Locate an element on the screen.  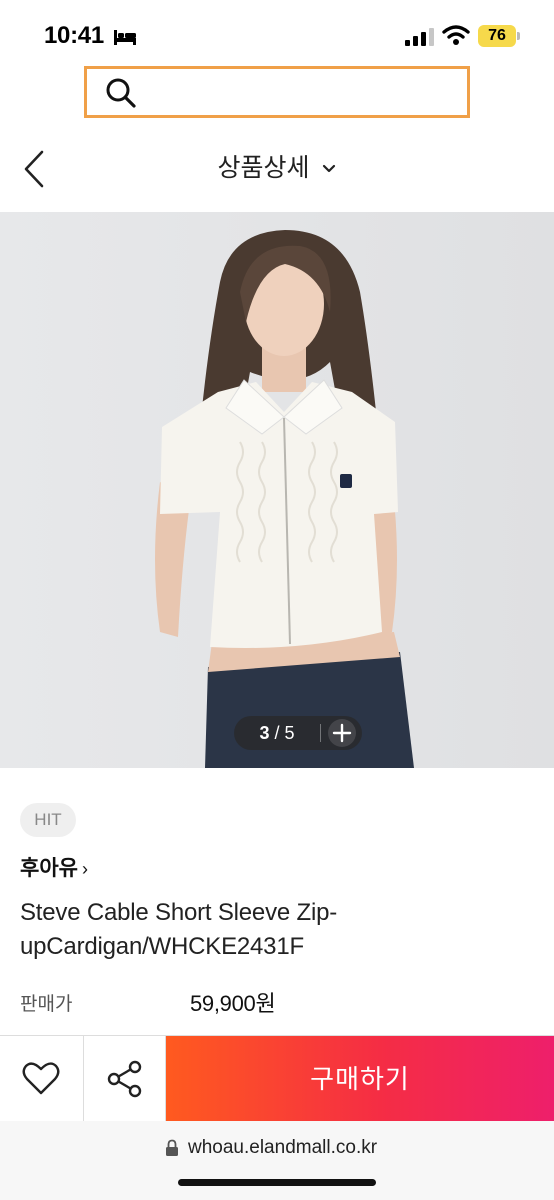
search-icon is located at coordinates (121, 93).